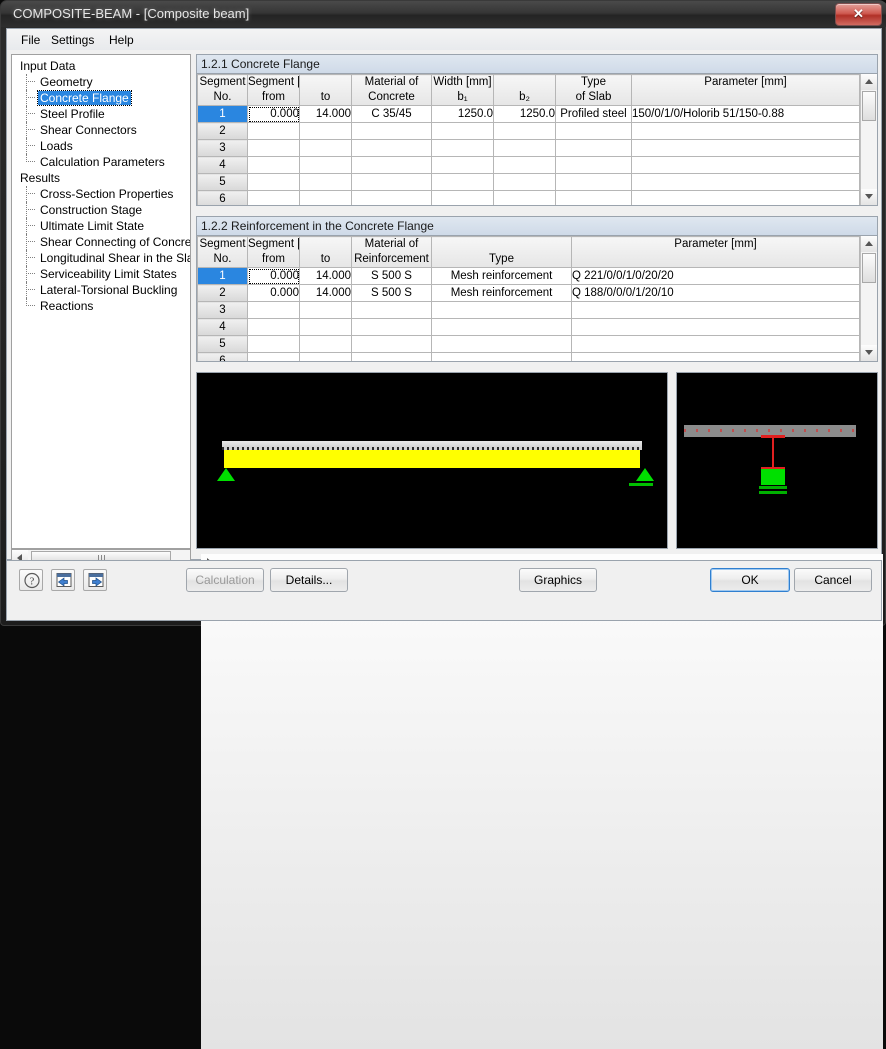  What do you see at coordinates (593, 90) in the screenshot?
I see `column-header: Type of Slab` at bounding box center [593, 90].